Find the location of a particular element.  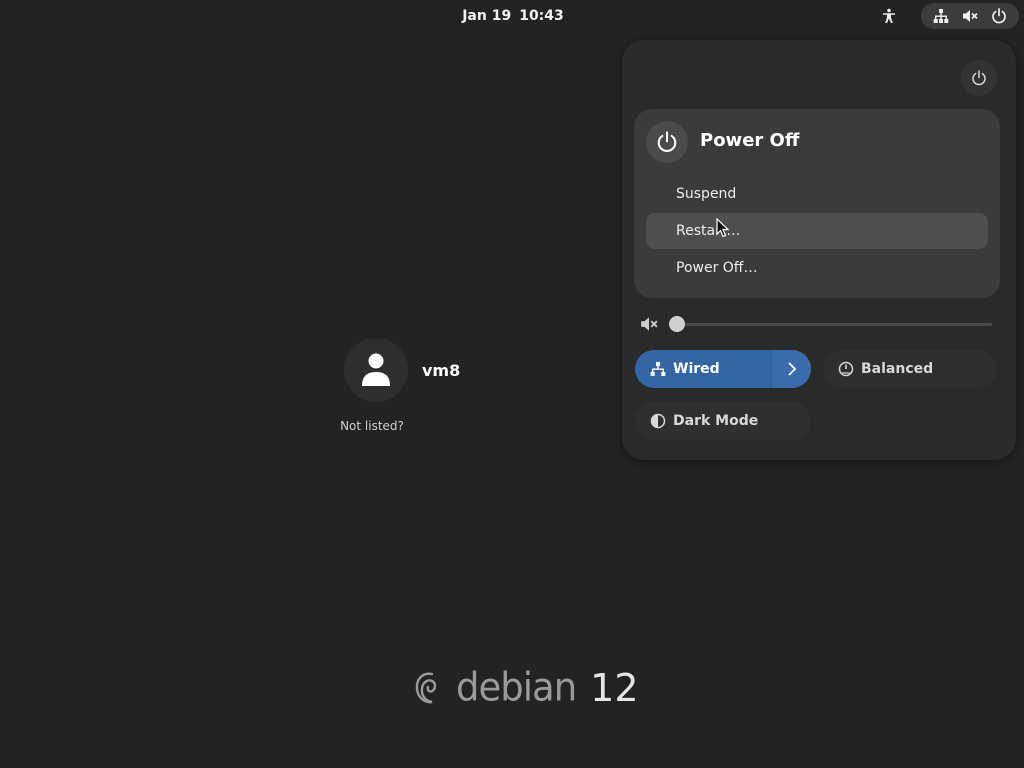

volume-slider-handle is located at coordinates (677, 324).